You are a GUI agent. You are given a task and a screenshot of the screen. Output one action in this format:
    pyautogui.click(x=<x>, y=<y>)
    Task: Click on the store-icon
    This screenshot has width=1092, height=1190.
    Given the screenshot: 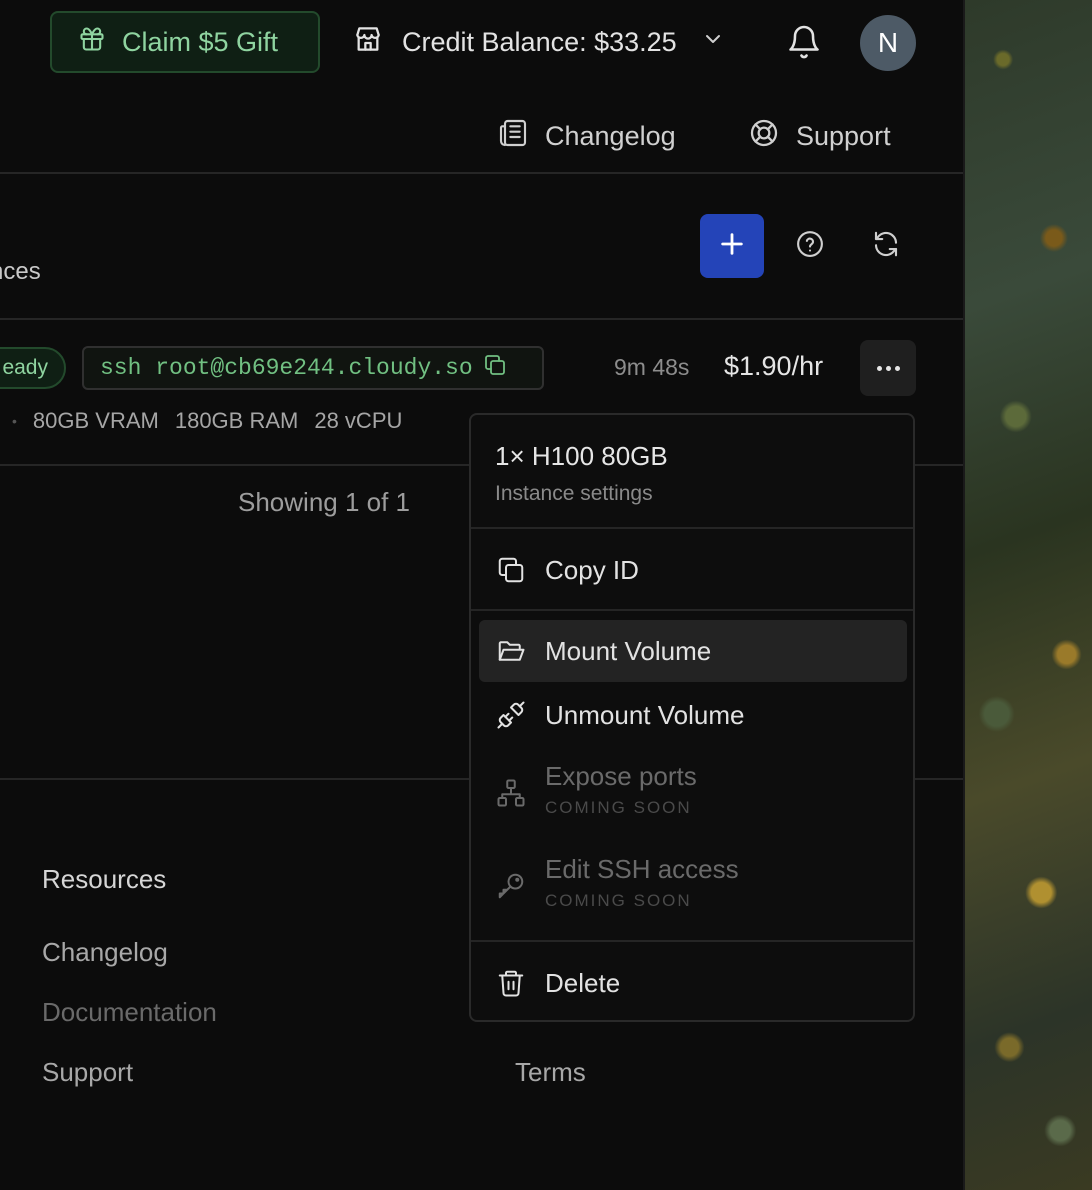 What is the action you would take?
    pyautogui.click(x=368, y=42)
    